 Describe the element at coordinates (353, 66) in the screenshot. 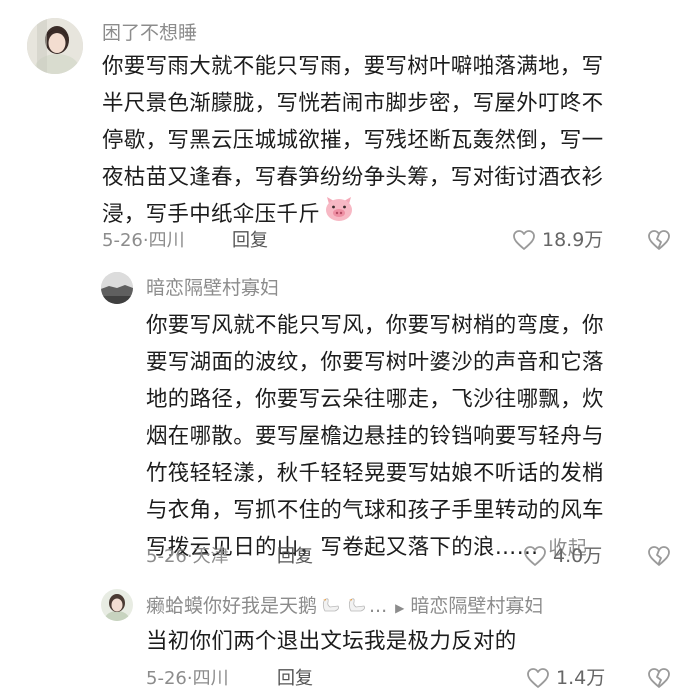

I see `comment-line: 你要写雨大就不能只写雨，要写树叶噼啪落满地，写` at that location.